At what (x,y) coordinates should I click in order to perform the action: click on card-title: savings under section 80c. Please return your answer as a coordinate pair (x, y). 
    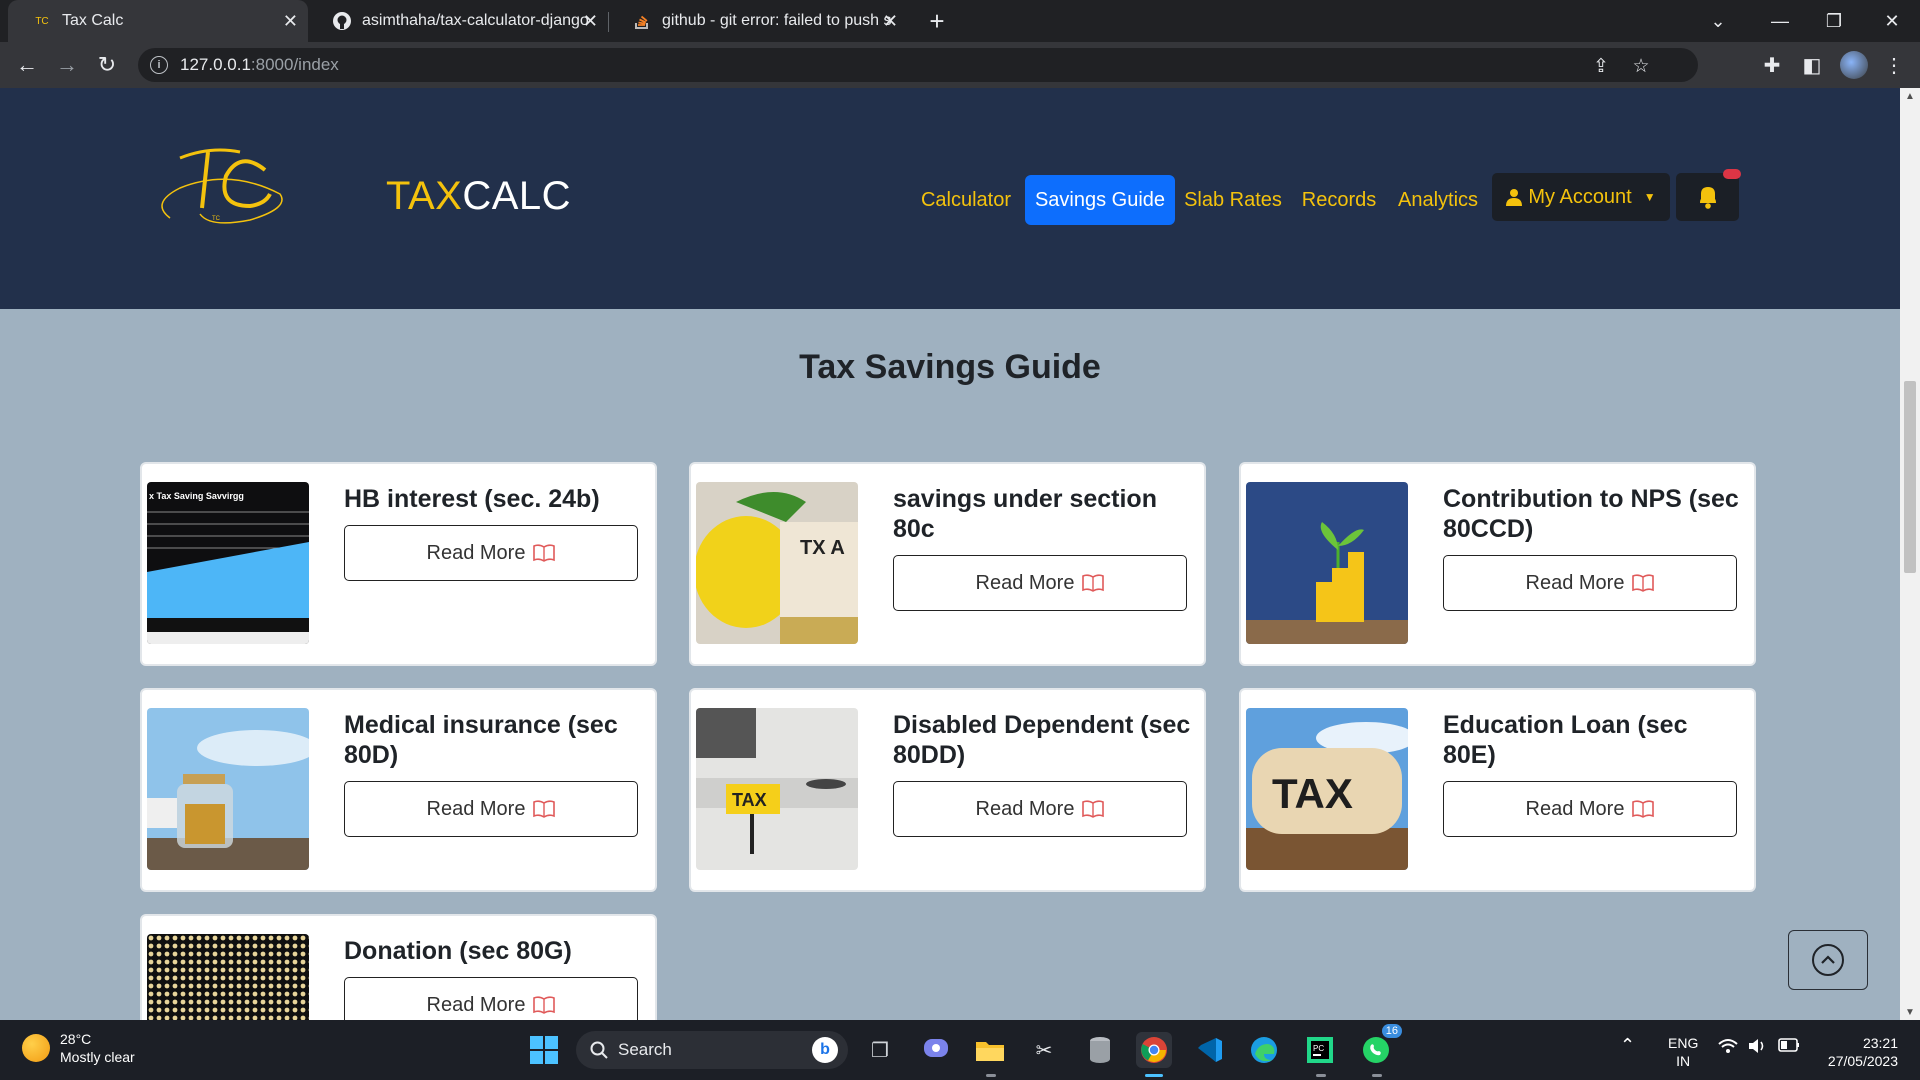
    Looking at the image, I should click on (1025, 514).